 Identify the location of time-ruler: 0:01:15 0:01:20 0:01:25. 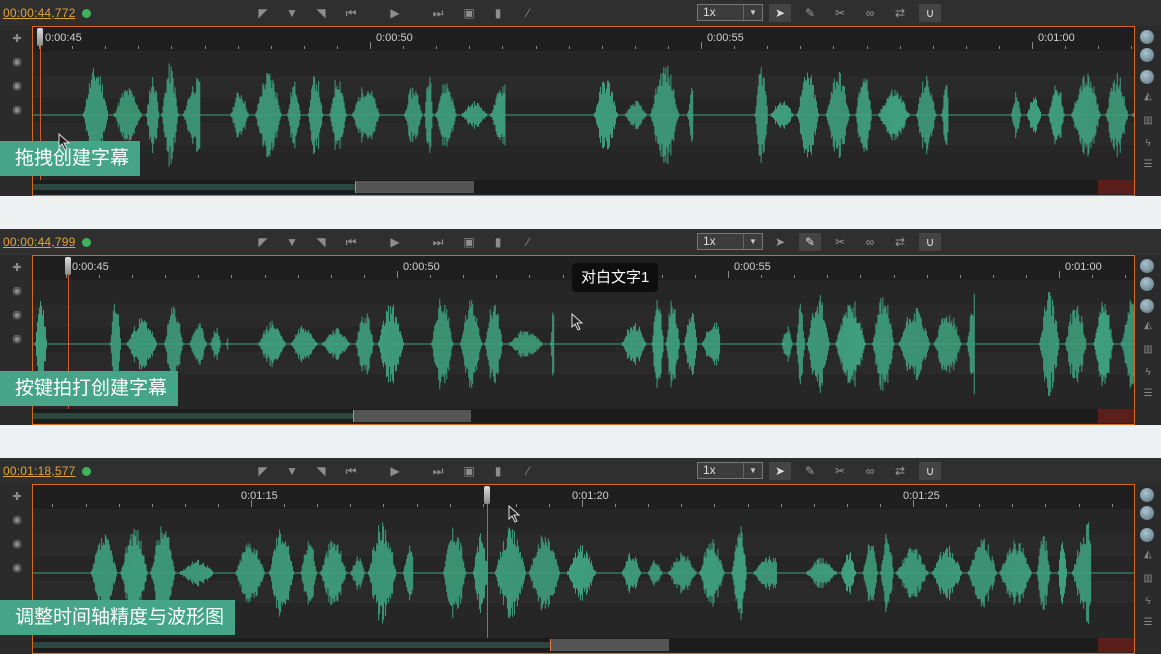
(583, 497).